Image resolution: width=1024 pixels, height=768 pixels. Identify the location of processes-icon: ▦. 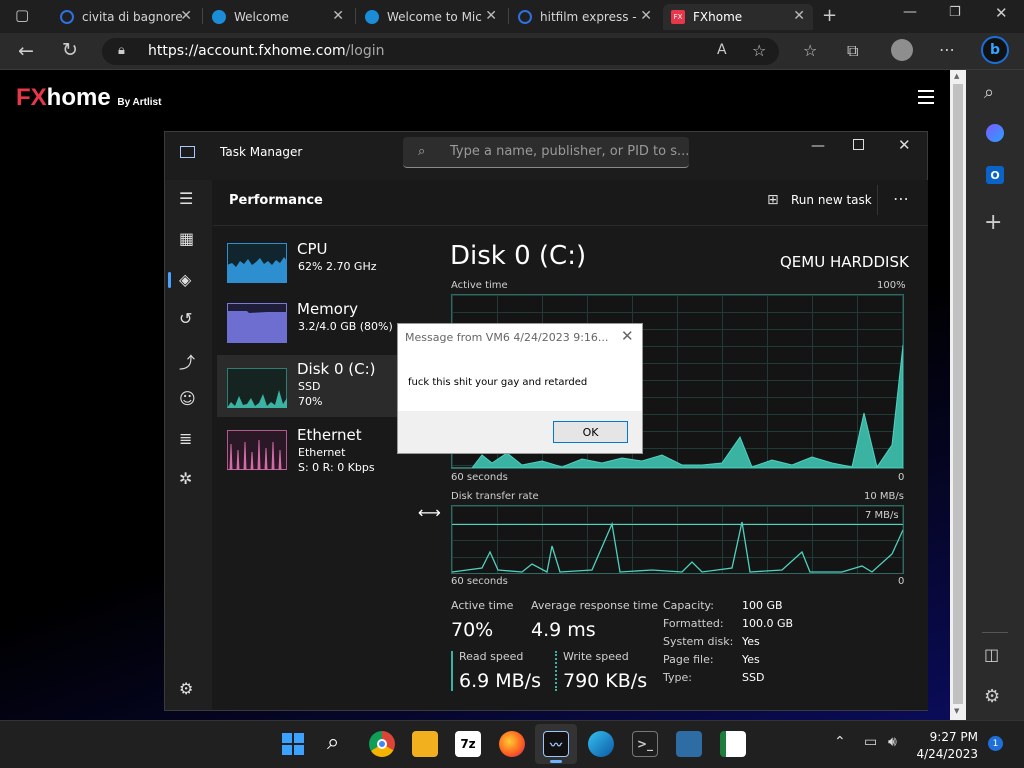
(186, 238).